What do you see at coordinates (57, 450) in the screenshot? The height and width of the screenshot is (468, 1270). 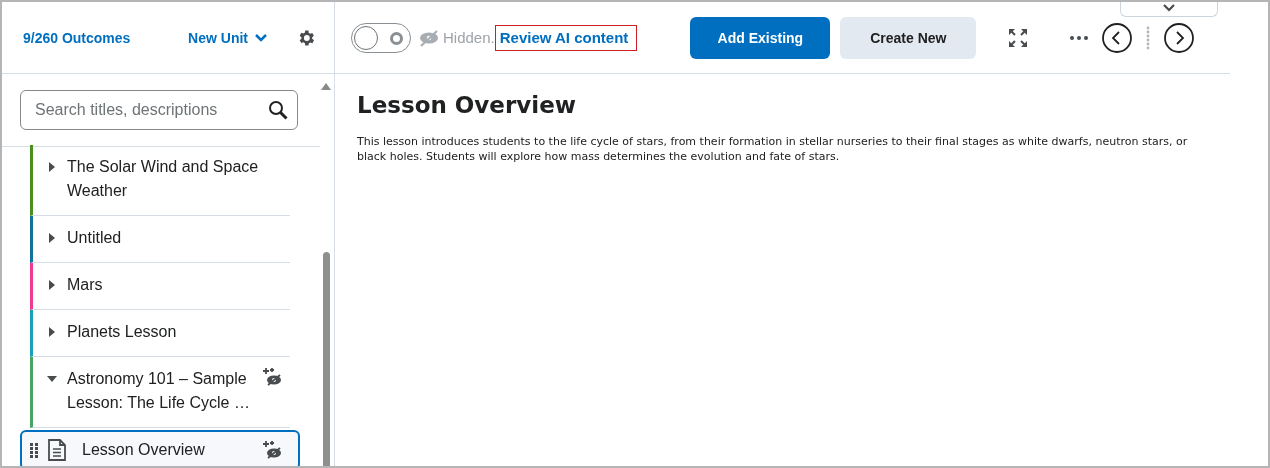 I see `document-icon` at bounding box center [57, 450].